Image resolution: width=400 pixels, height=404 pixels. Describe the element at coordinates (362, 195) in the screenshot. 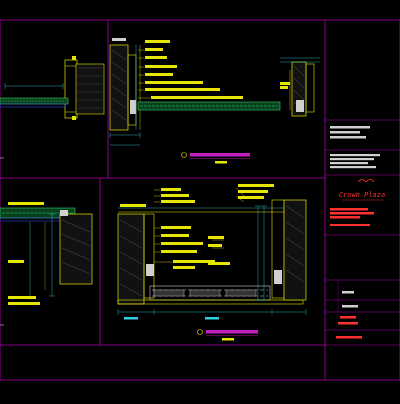

I see `svg-text: Crown Plaza` at that location.